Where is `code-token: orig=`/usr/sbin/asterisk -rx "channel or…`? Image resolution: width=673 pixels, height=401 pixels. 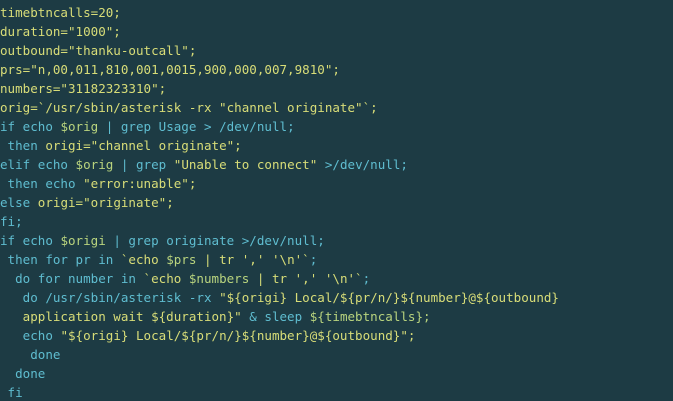 code-token: orig=`/usr/sbin/asterisk -rx "channel or… is located at coordinates (189, 107).